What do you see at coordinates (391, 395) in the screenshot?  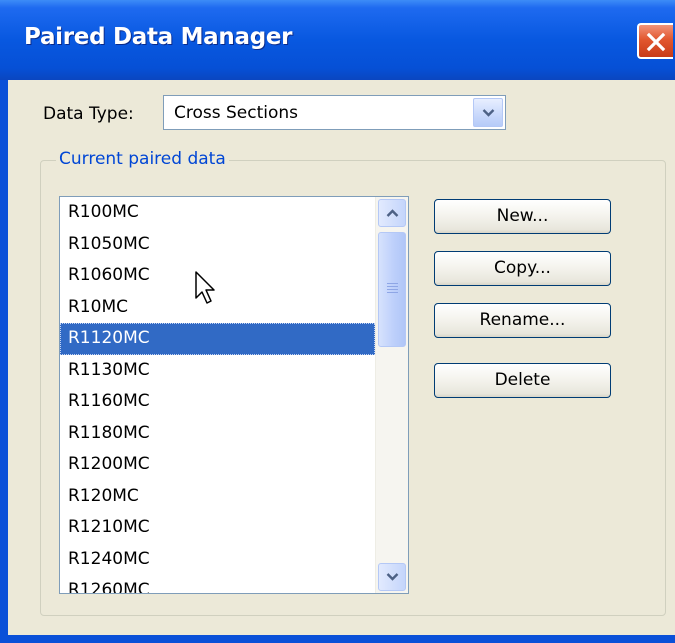 I see `vertical-scrollbar` at bounding box center [391, 395].